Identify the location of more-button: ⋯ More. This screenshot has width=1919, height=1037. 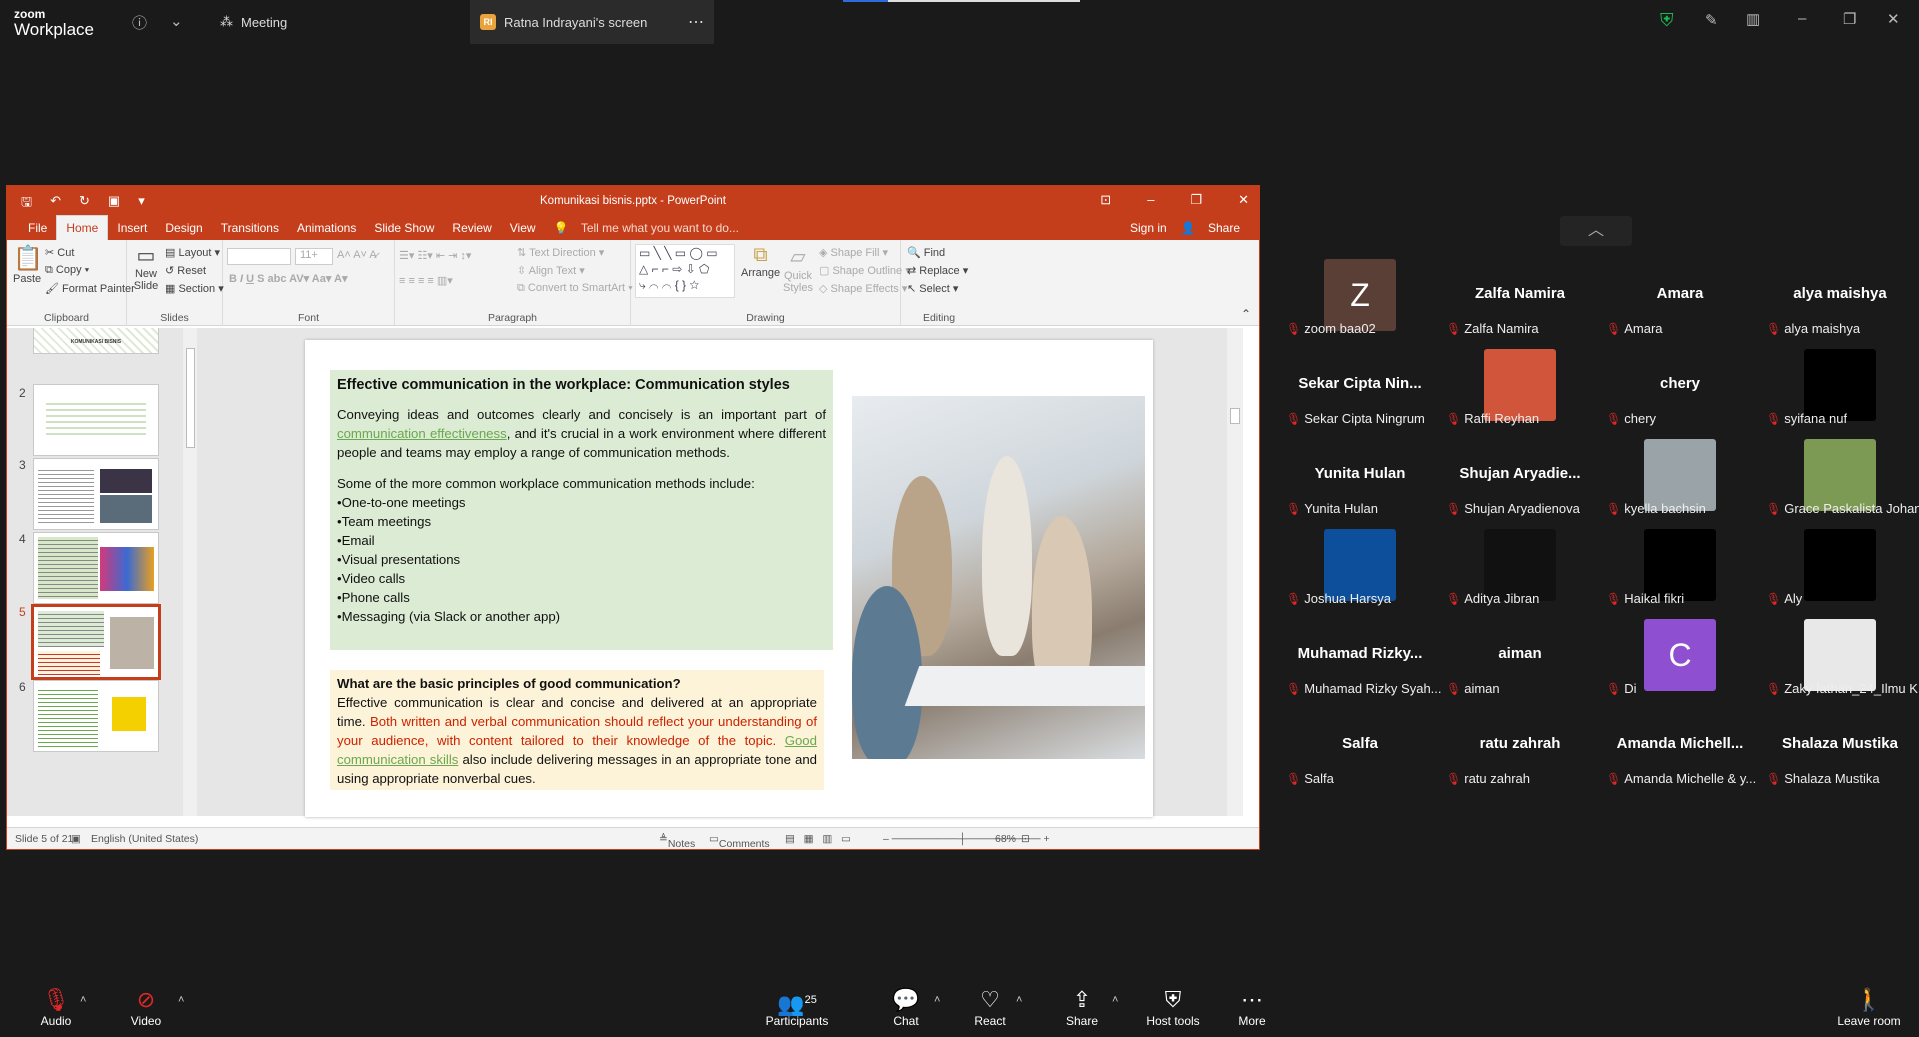
(1252, 1007).